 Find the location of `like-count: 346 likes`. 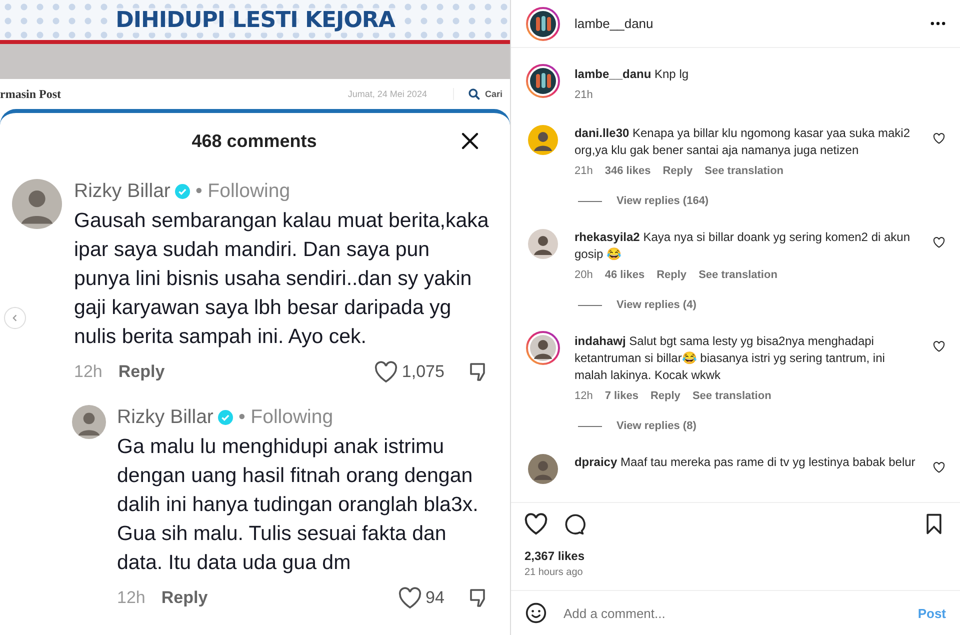

like-count: 346 likes is located at coordinates (627, 171).